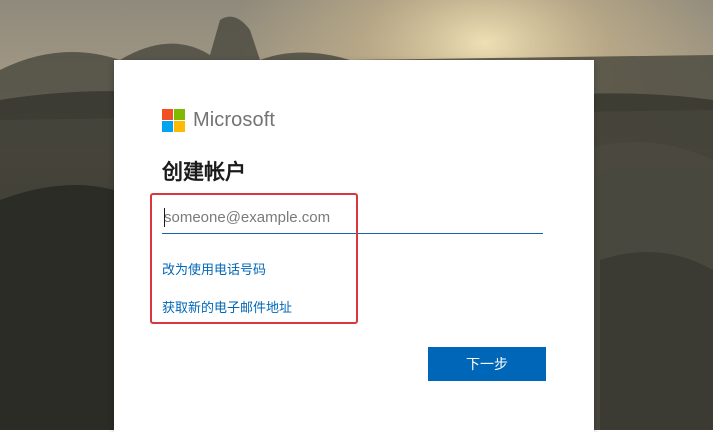 The height and width of the screenshot is (432, 713). What do you see at coordinates (214, 268) in the screenshot?
I see `use-phone-number-link: 改为使用电话号码` at bounding box center [214, 268].